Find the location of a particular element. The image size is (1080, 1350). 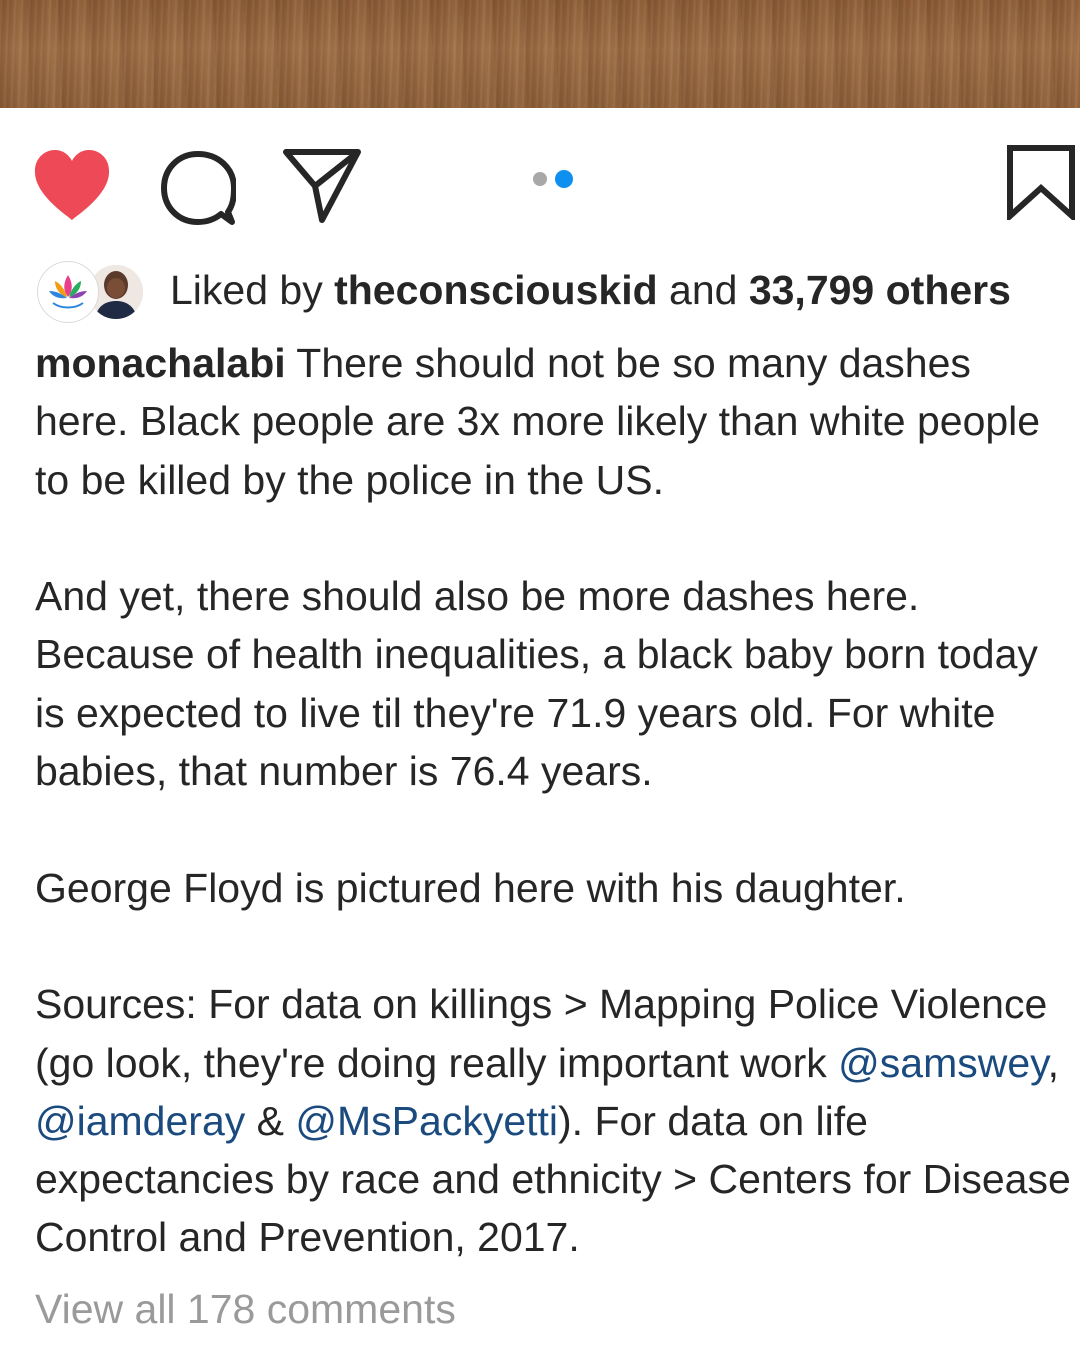

view-all-comments-link: View all 178 comments is located at coordinates (245, 1309).